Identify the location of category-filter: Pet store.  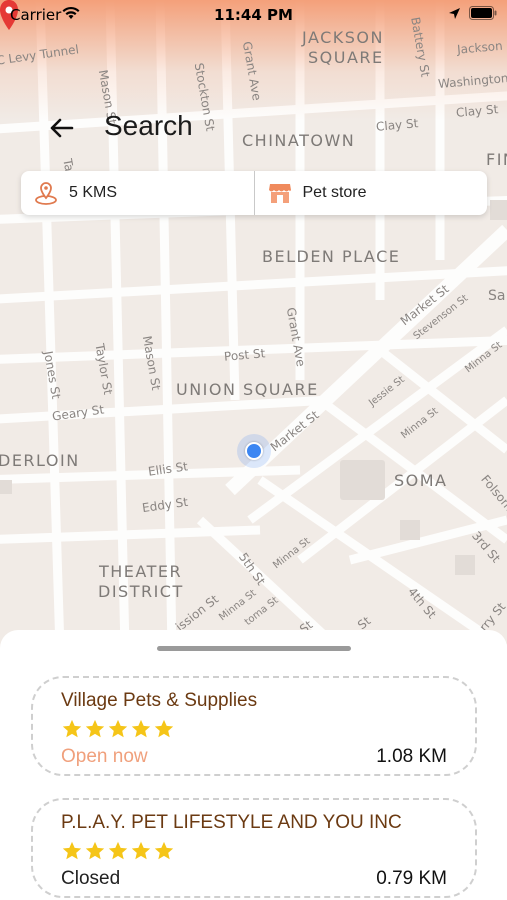
(371, 193).